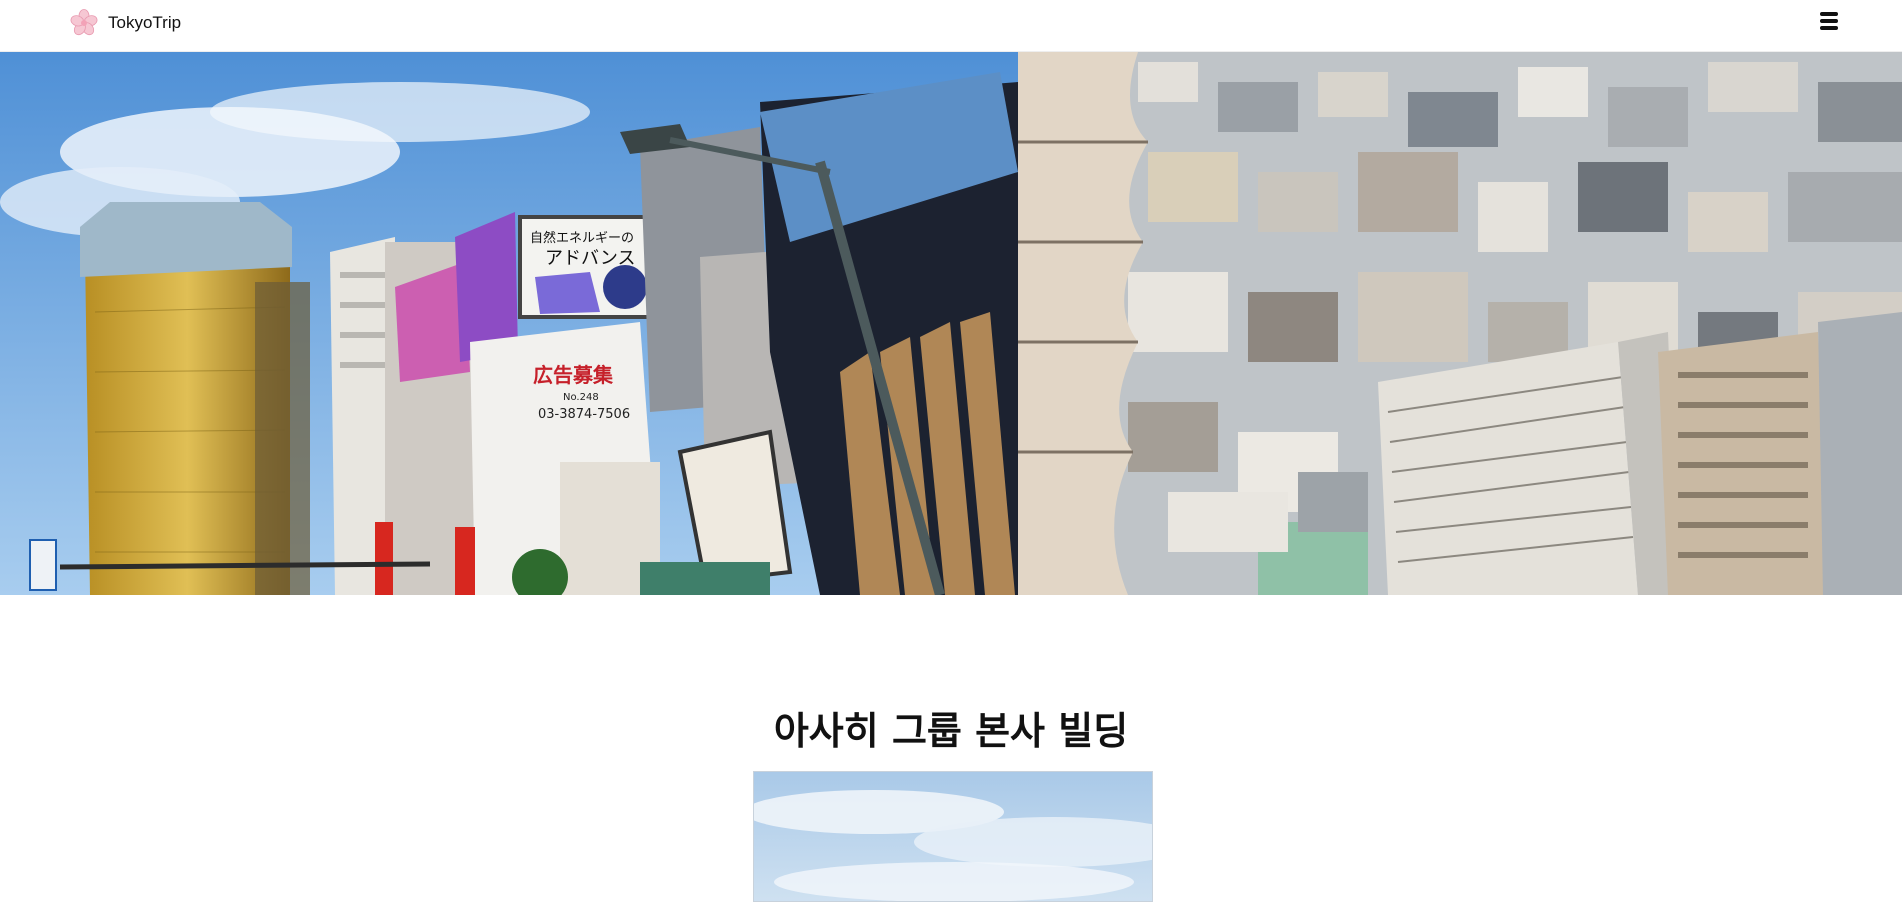 The height and width of the screenshot is (902, 1902). Describe the element at coordinates (582, 238) in the screenshot. I see `billboard-line1: 自然エネルギーの` at that location.